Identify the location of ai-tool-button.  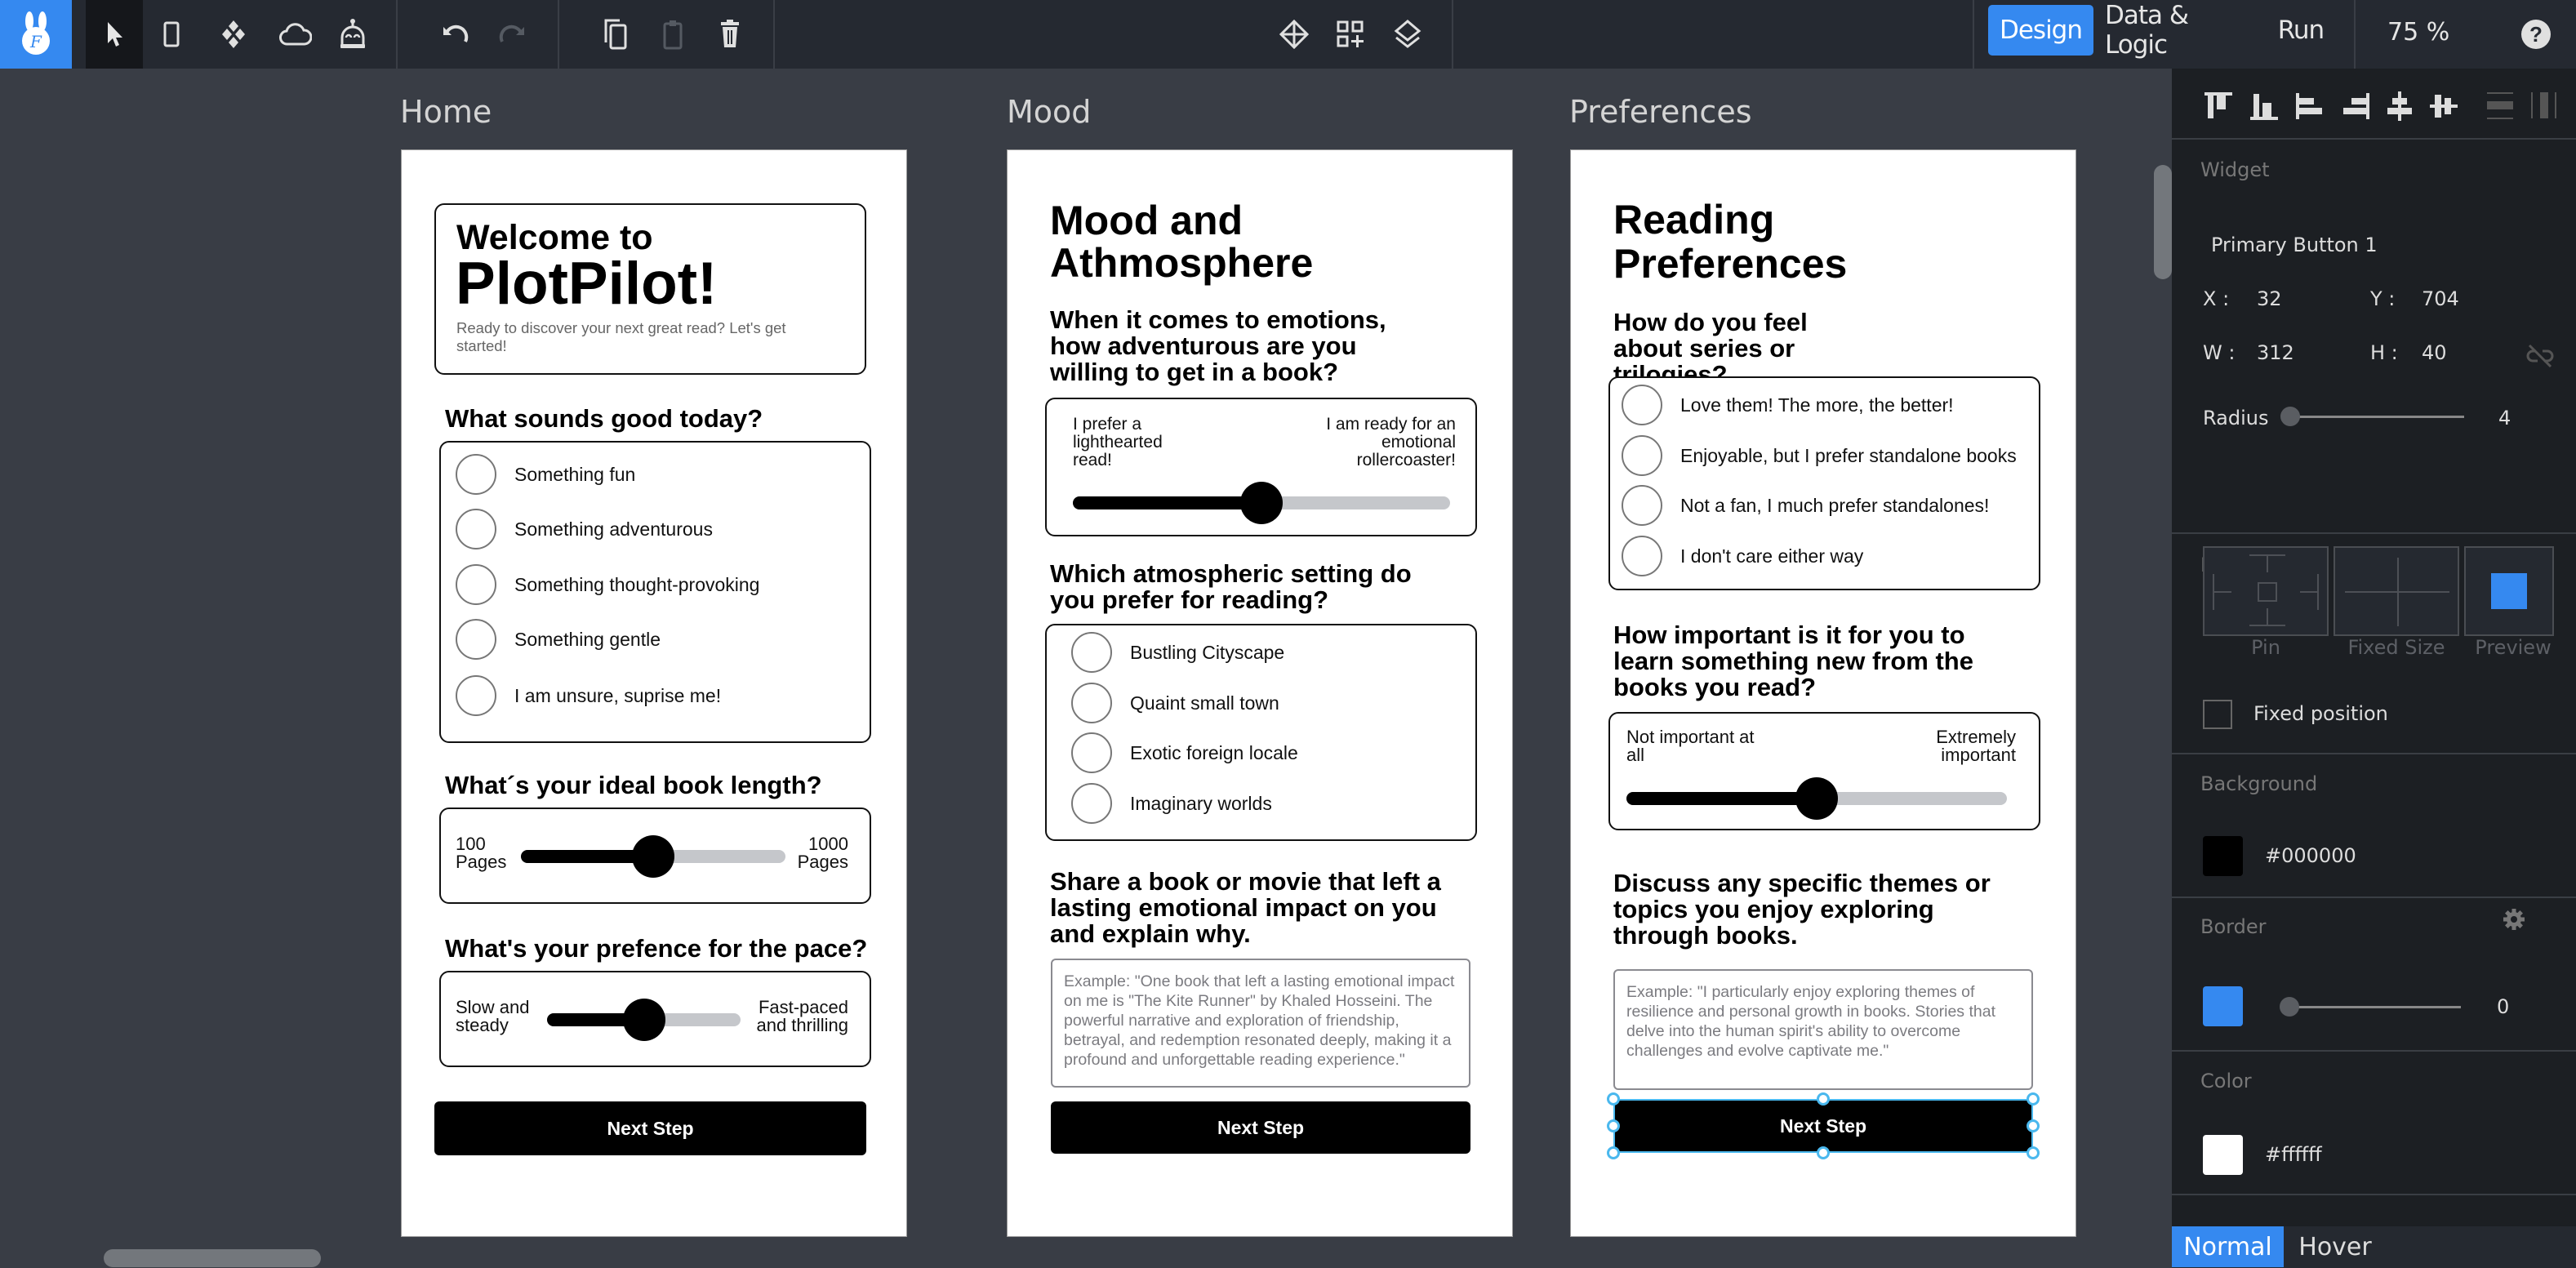
(353, 34).